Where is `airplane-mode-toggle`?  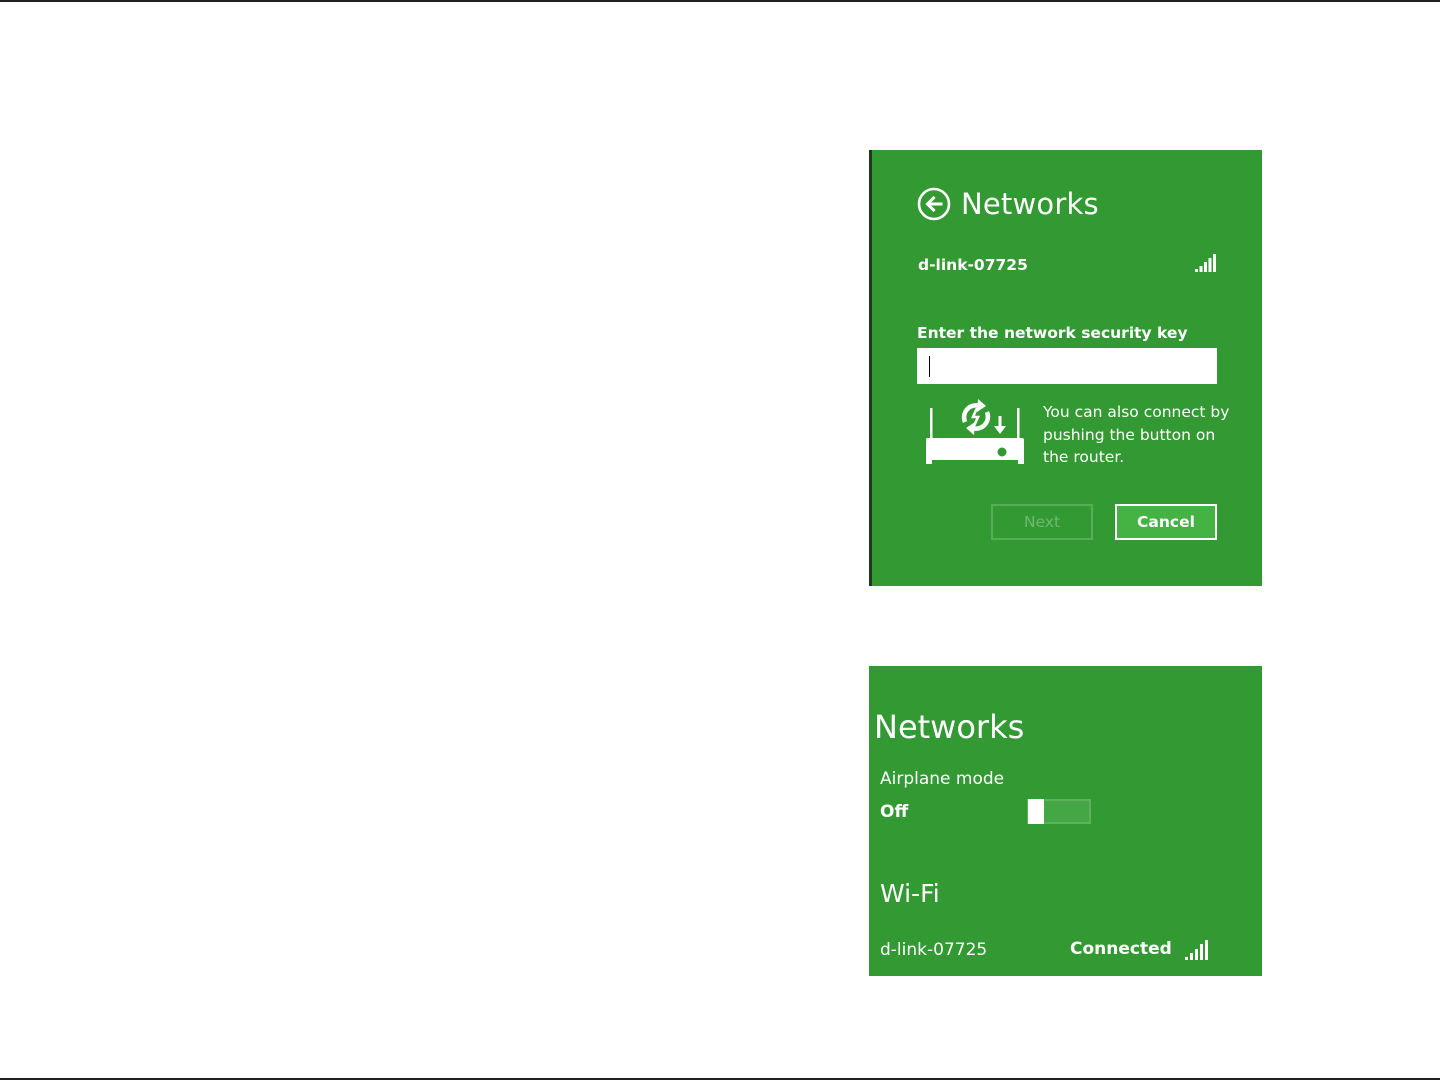
airplane-mode-toggle is located at coordinates (1059, 811).